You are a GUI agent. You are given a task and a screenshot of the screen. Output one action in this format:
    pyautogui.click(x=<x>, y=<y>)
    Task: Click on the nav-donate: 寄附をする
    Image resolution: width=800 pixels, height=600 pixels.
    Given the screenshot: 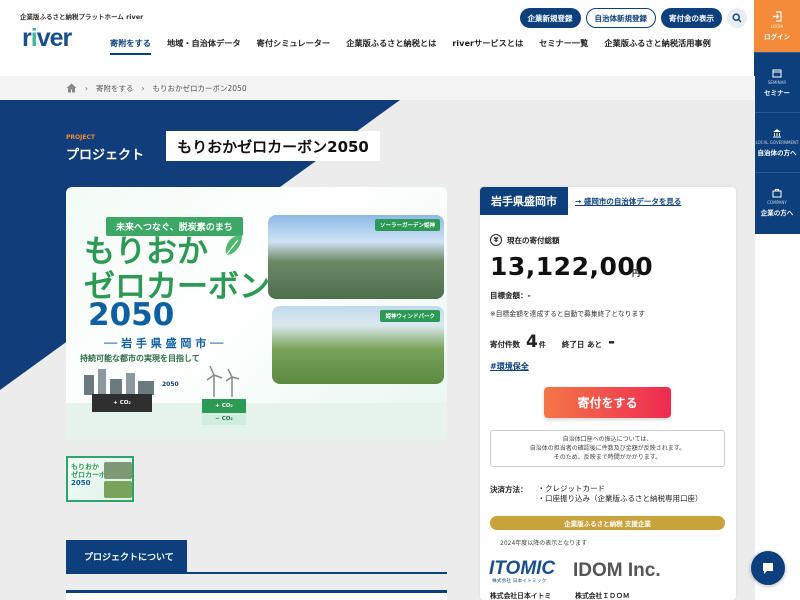 What is the action you would take?
    pyautogui.click(x=130, y=46)
    